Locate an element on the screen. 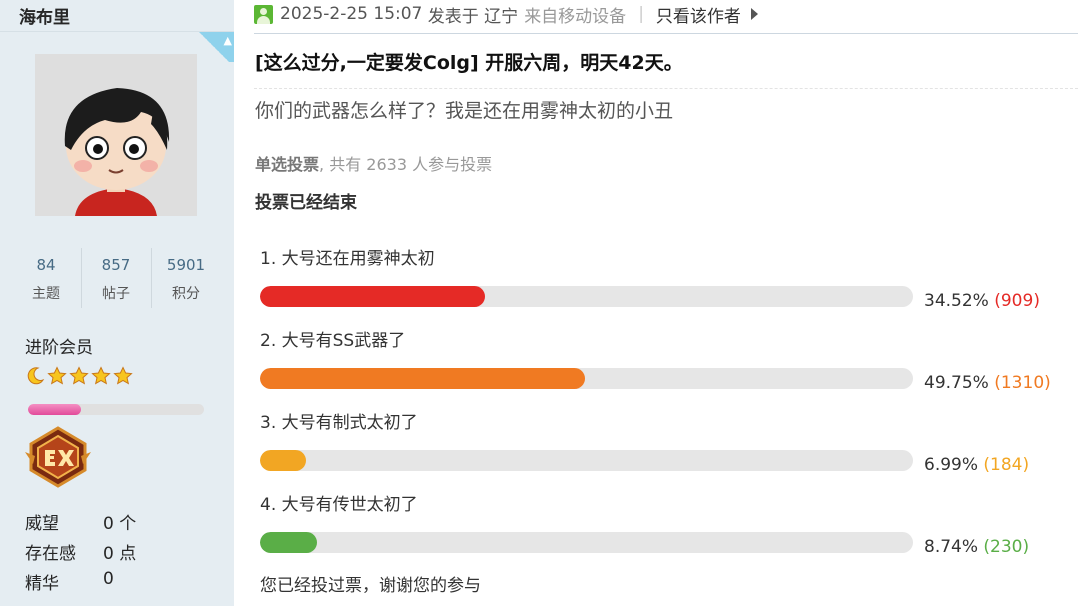  title-divider is located at coordinates (666, 88).